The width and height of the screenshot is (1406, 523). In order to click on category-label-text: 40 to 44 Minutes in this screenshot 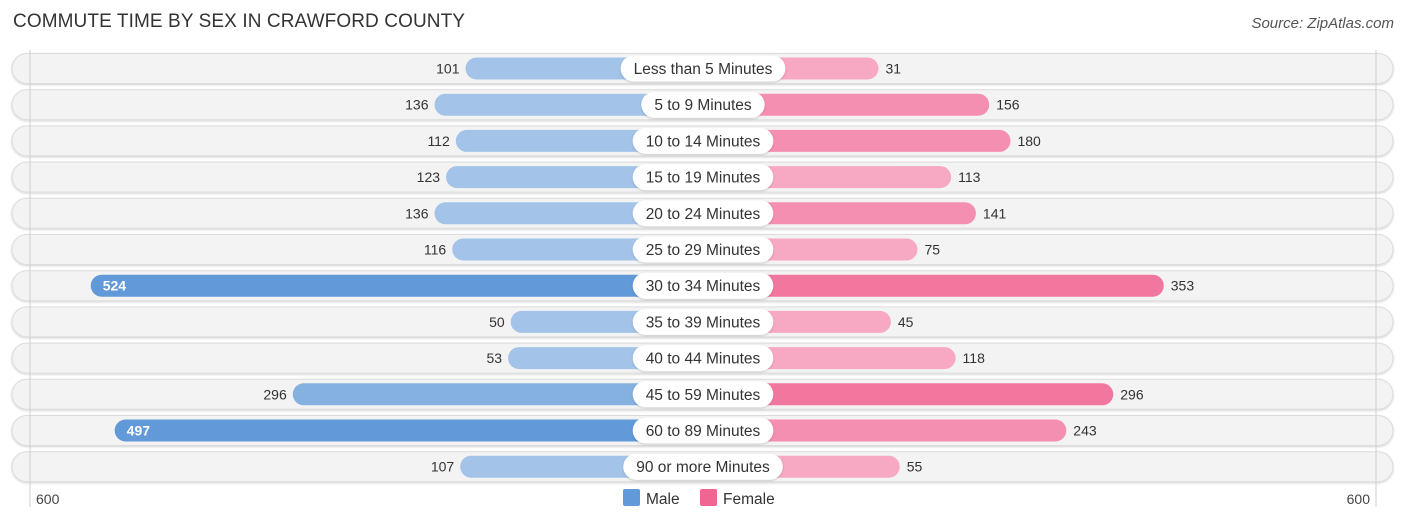, I will do `click(703, 359)`.